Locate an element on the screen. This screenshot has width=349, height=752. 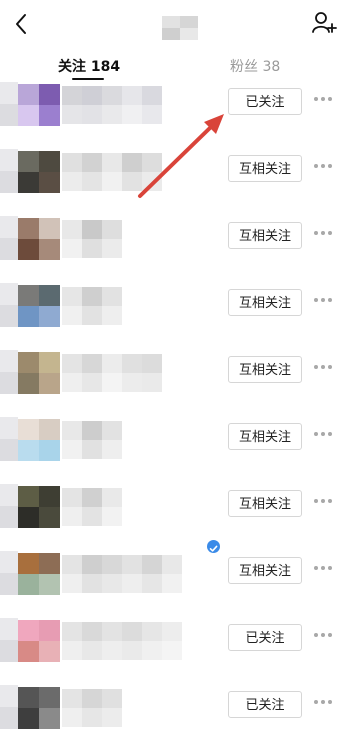
tab-following: 关注 184 is located at coordinates (89, 66).